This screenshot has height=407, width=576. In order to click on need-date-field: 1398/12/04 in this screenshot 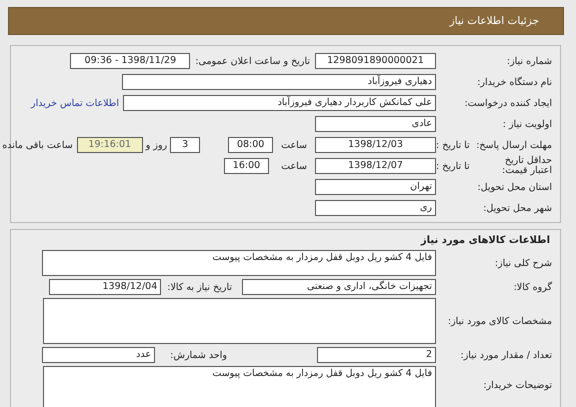, I will do `click(105, 287)`.